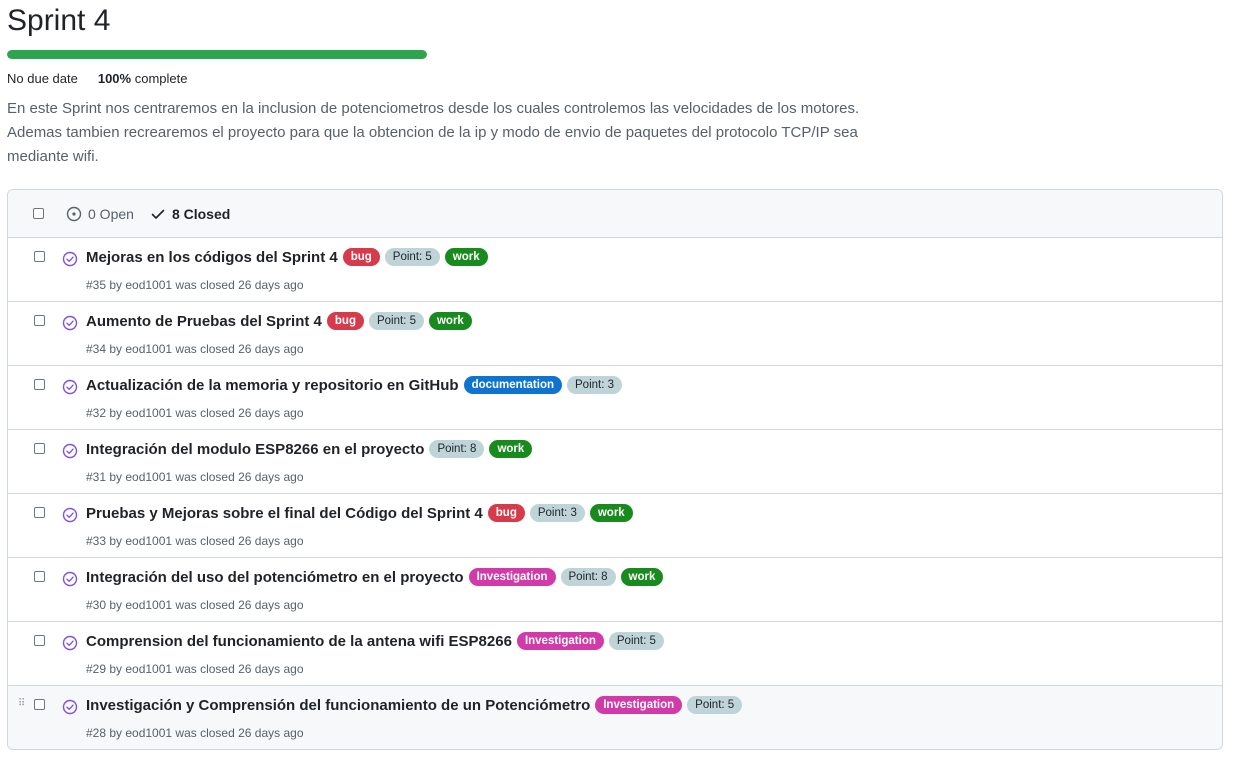 The width and height of the screenshot is (1240, 757). I want to click on closed-filter-label: 8 Closed, so click(201, 213).